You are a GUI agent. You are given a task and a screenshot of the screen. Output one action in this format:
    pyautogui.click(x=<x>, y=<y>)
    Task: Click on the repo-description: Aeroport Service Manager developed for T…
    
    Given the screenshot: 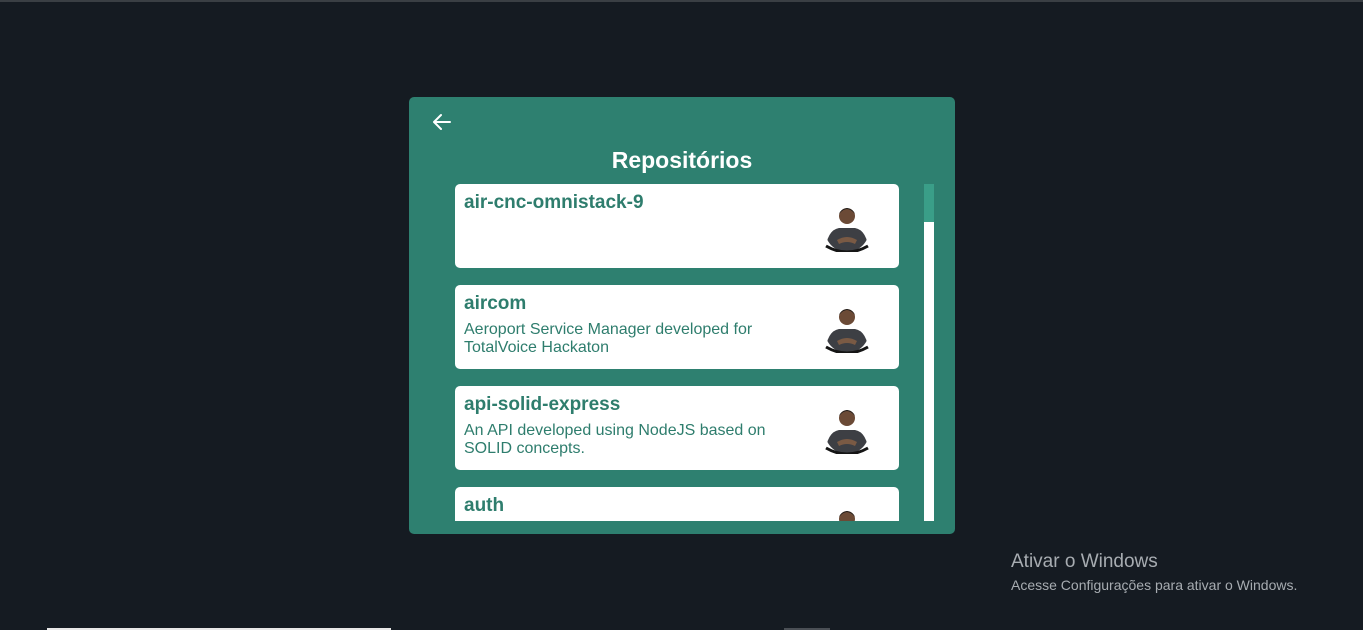 What is the action you would take?
    pyautogui.click(x=608, y=338)
    